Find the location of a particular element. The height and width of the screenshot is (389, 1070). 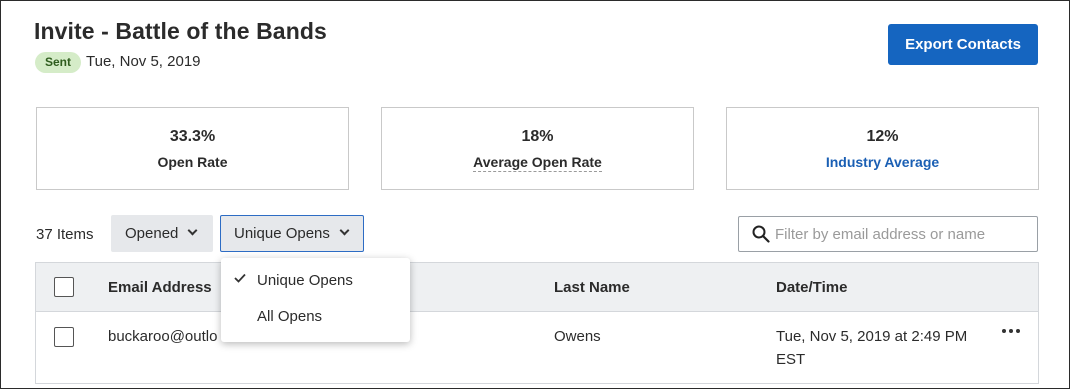

industry-average-link: Industry Average is located at coordinates (882, 162).